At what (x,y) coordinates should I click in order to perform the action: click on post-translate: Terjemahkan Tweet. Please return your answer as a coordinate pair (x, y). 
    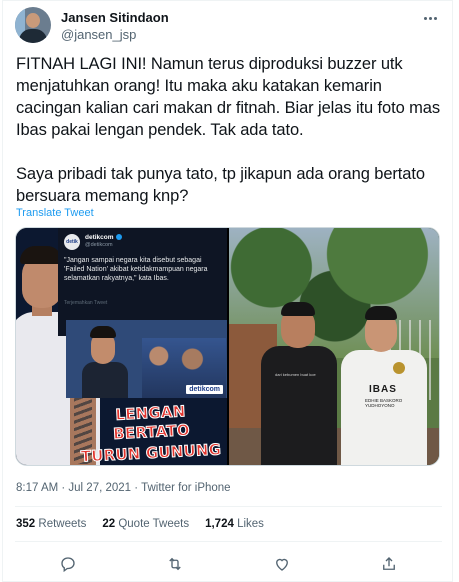
    Looking at the image, I should click on (86, 303).